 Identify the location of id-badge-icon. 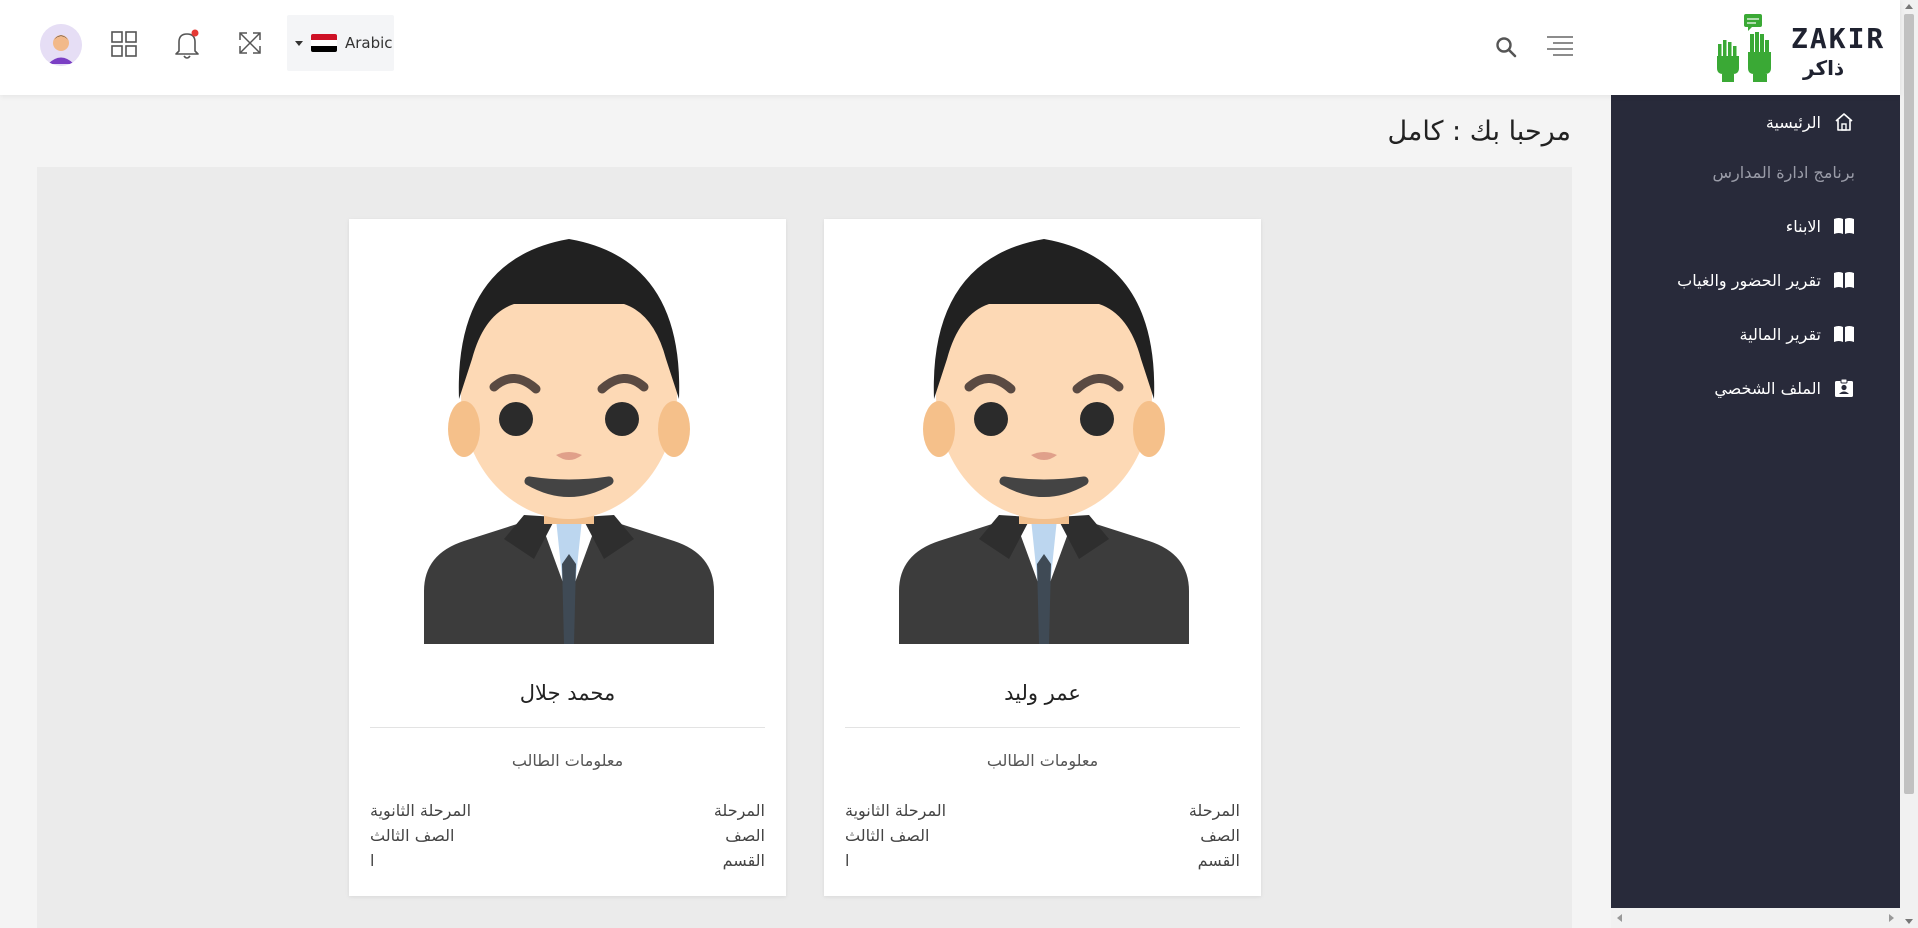
(1844, 388).